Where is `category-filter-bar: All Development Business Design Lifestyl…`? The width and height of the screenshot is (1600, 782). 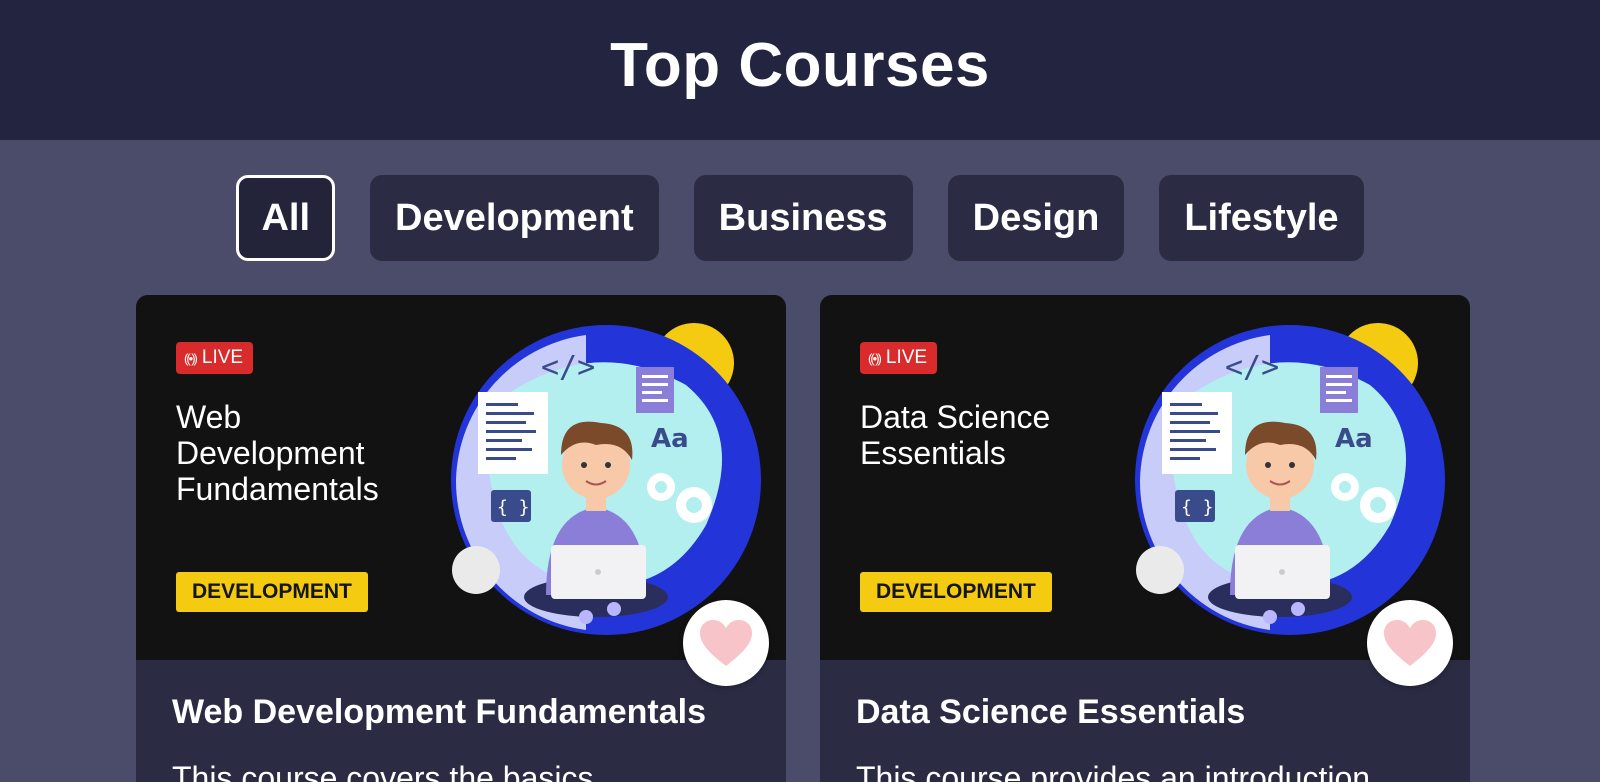 category-filter-bar: All Development Business Design Lifestyl… is located at coordinates (800, 218).